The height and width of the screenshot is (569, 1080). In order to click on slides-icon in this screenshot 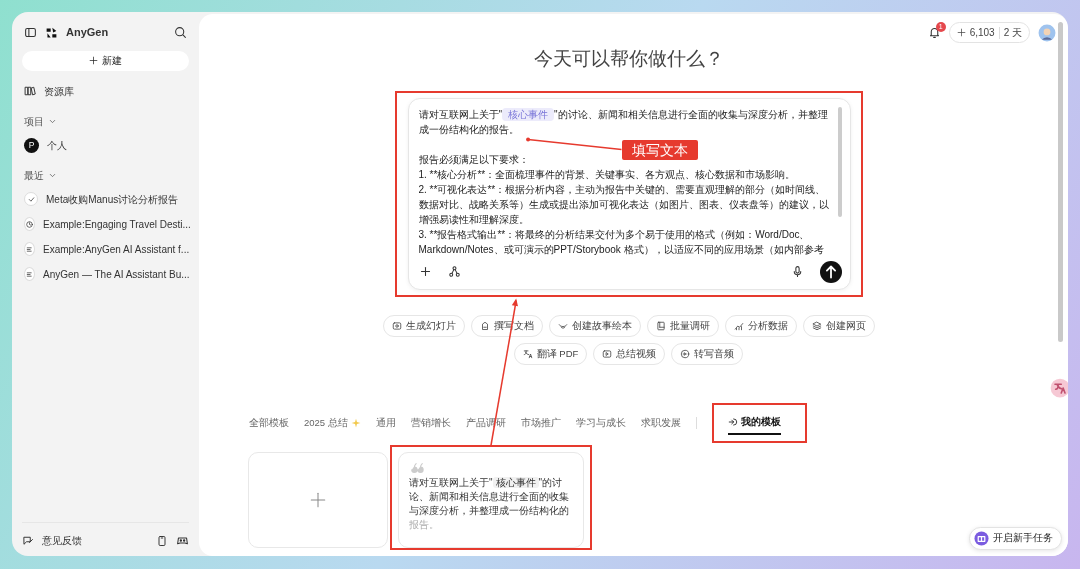, I will do `click(396, 325)`.